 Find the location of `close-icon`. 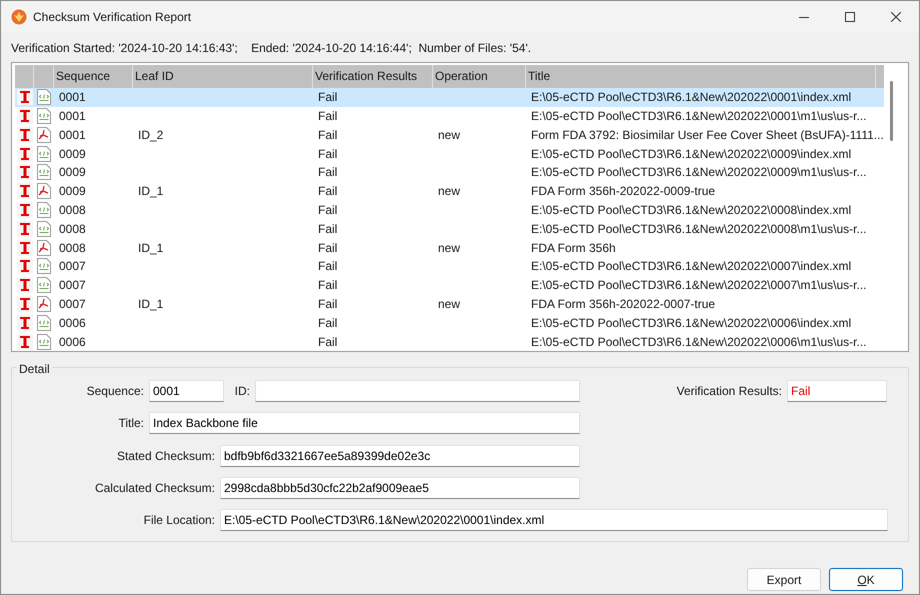

close-icon is located at coordinates (896, 17).